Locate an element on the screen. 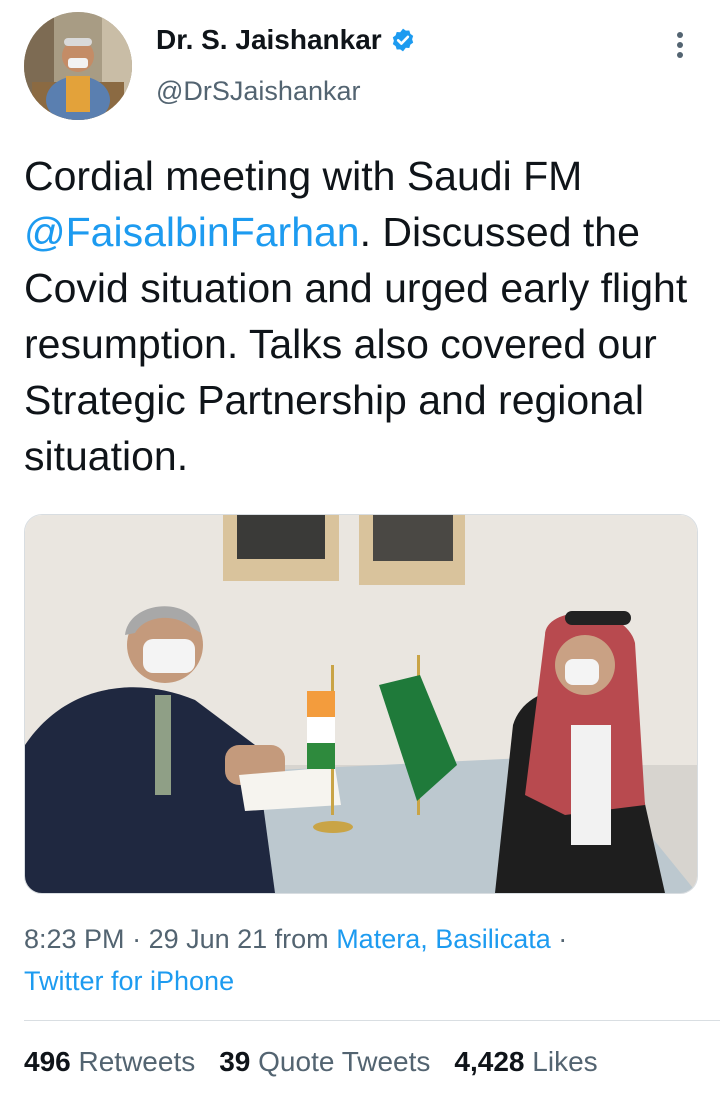 The height and width of the screenshot is (1096, 720). author-name: Dr. S. Jaishankar is located at coordinates (269, 40).